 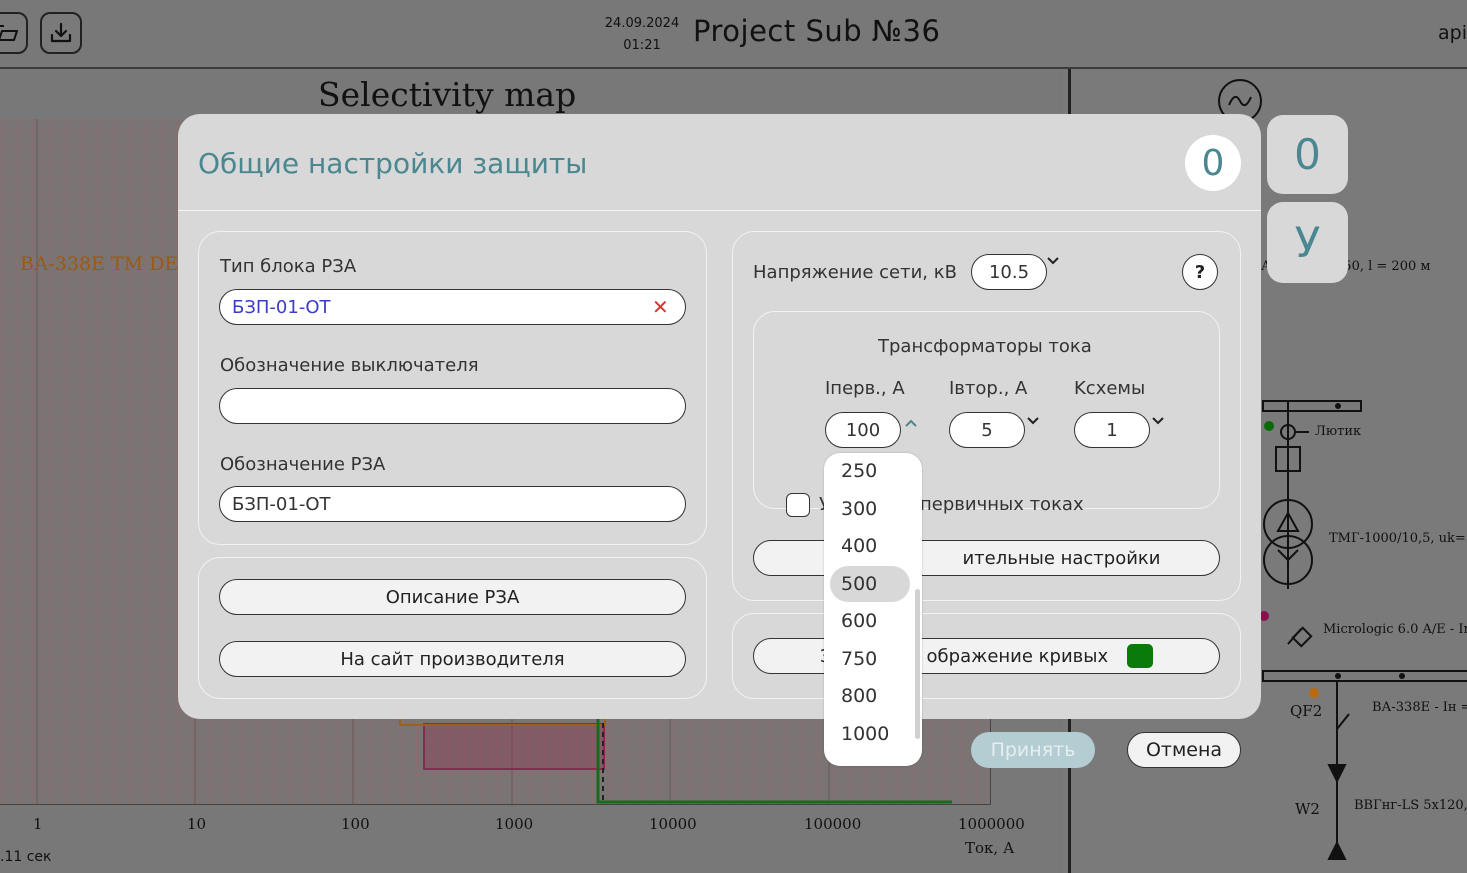 I want to click on rza-label: Обозначение РЗА, so click(x=303, y=464).